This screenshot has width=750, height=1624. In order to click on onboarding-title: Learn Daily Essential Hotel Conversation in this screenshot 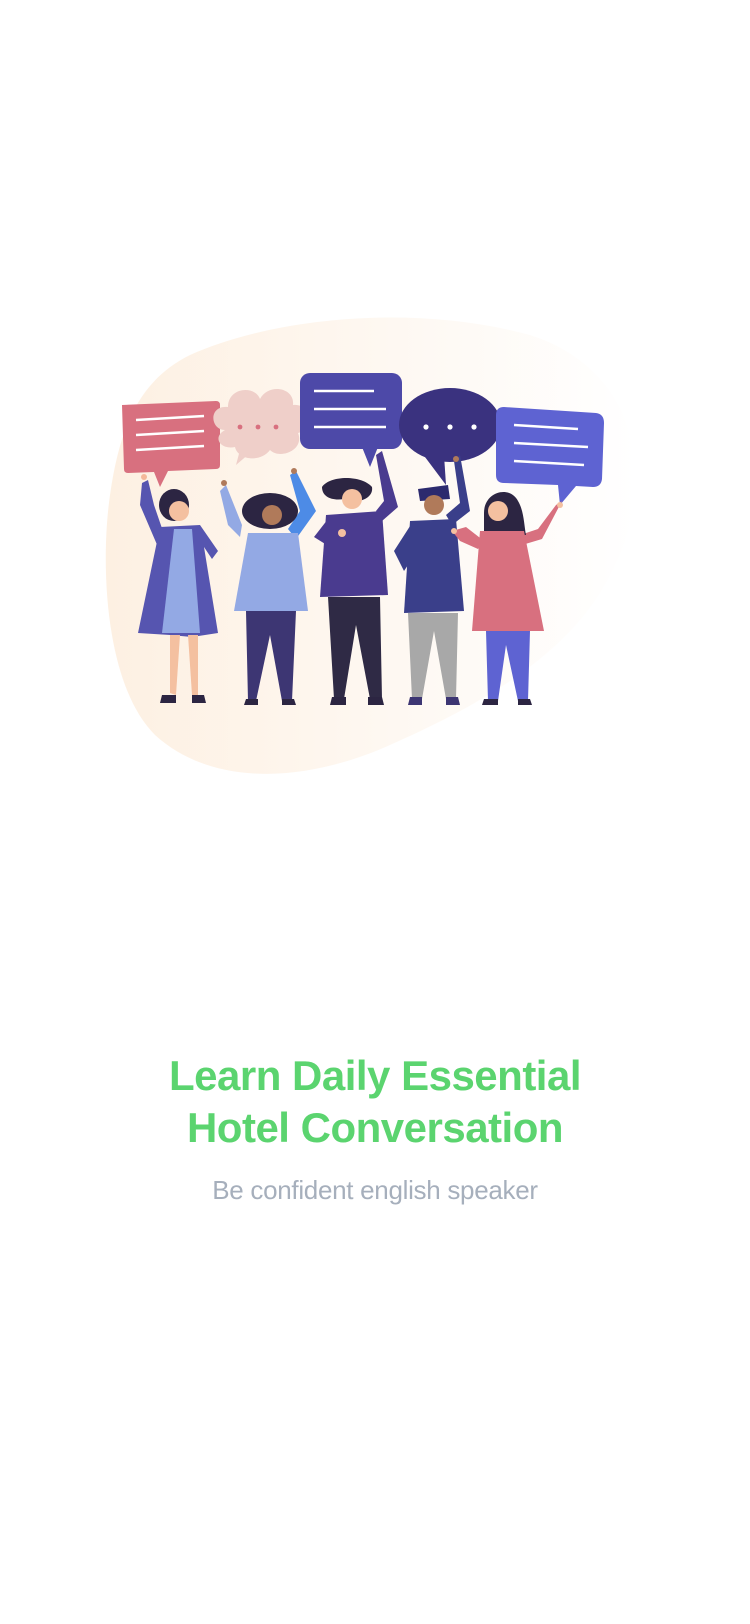, I will do `click(375, 1102)`.